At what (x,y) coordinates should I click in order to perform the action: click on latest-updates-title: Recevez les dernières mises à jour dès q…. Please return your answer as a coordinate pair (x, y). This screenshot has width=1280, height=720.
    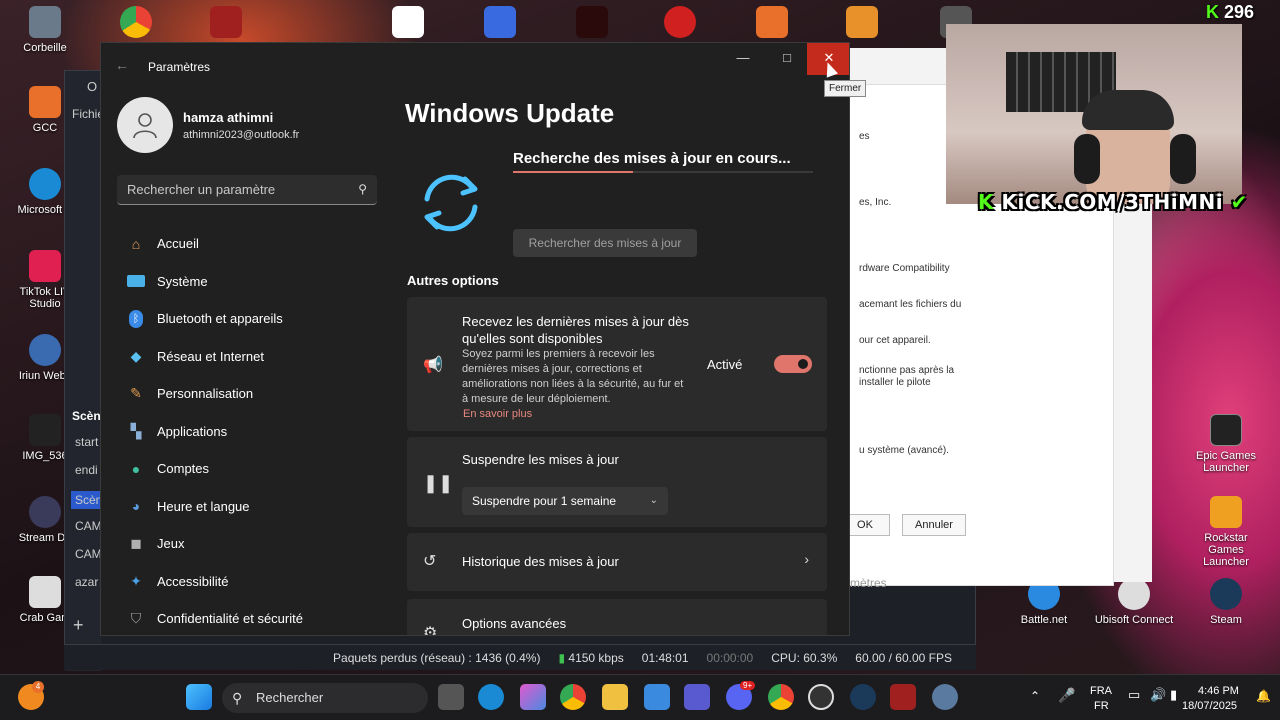
    Looking at the image, I should click on (575, 330).